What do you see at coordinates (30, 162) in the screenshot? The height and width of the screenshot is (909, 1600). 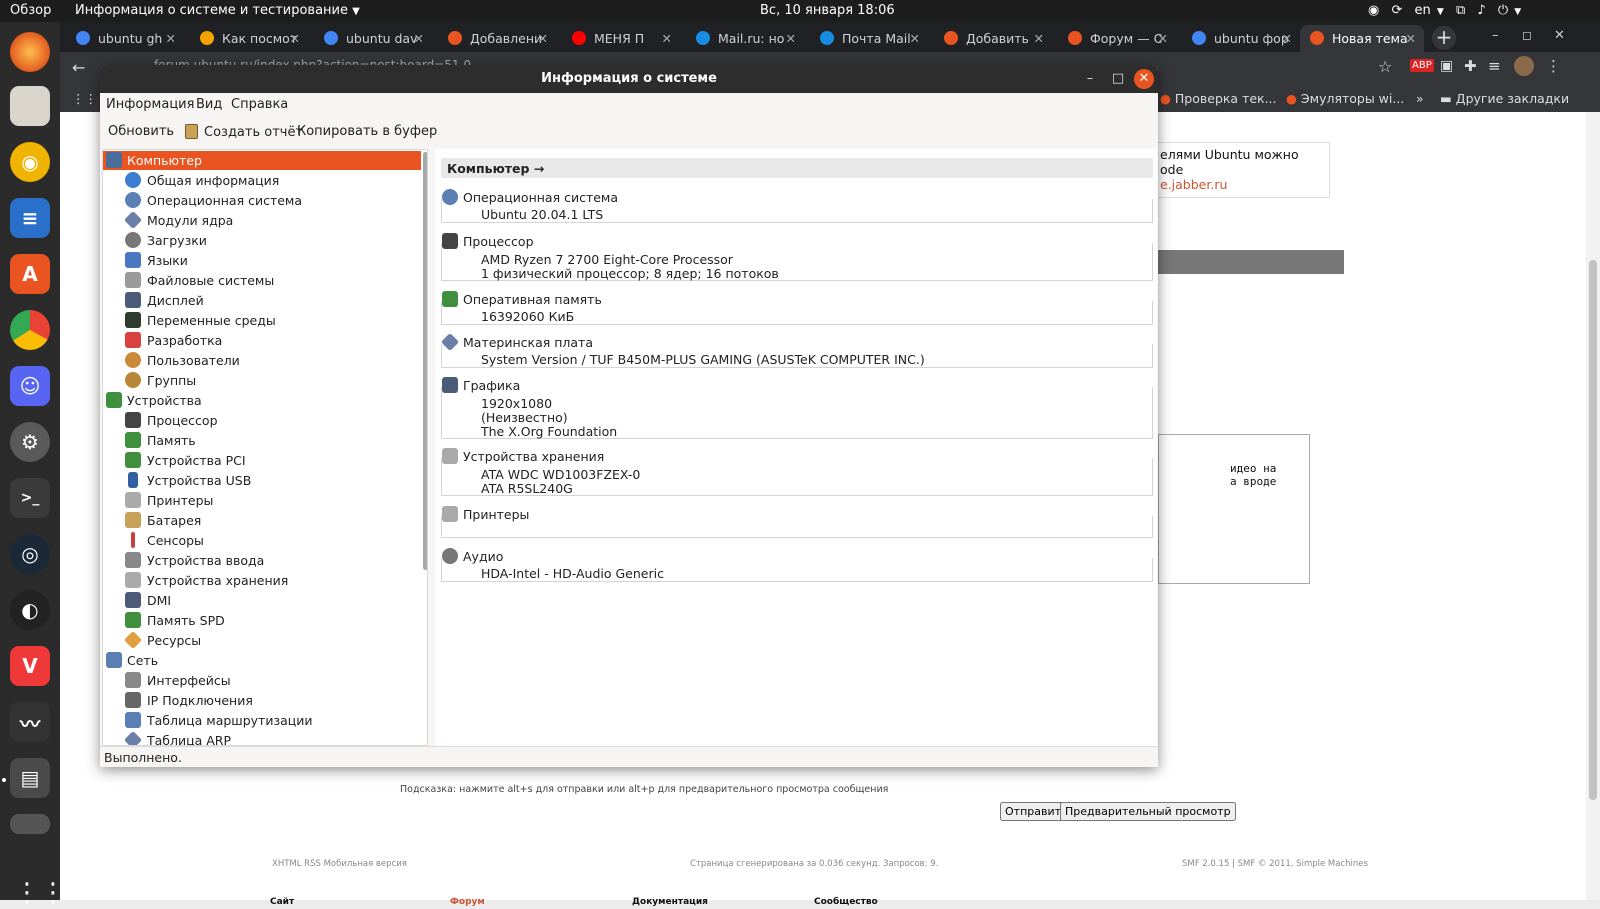 I see `rhythmbox-icon: ◉` at bounding box center [30, 162].